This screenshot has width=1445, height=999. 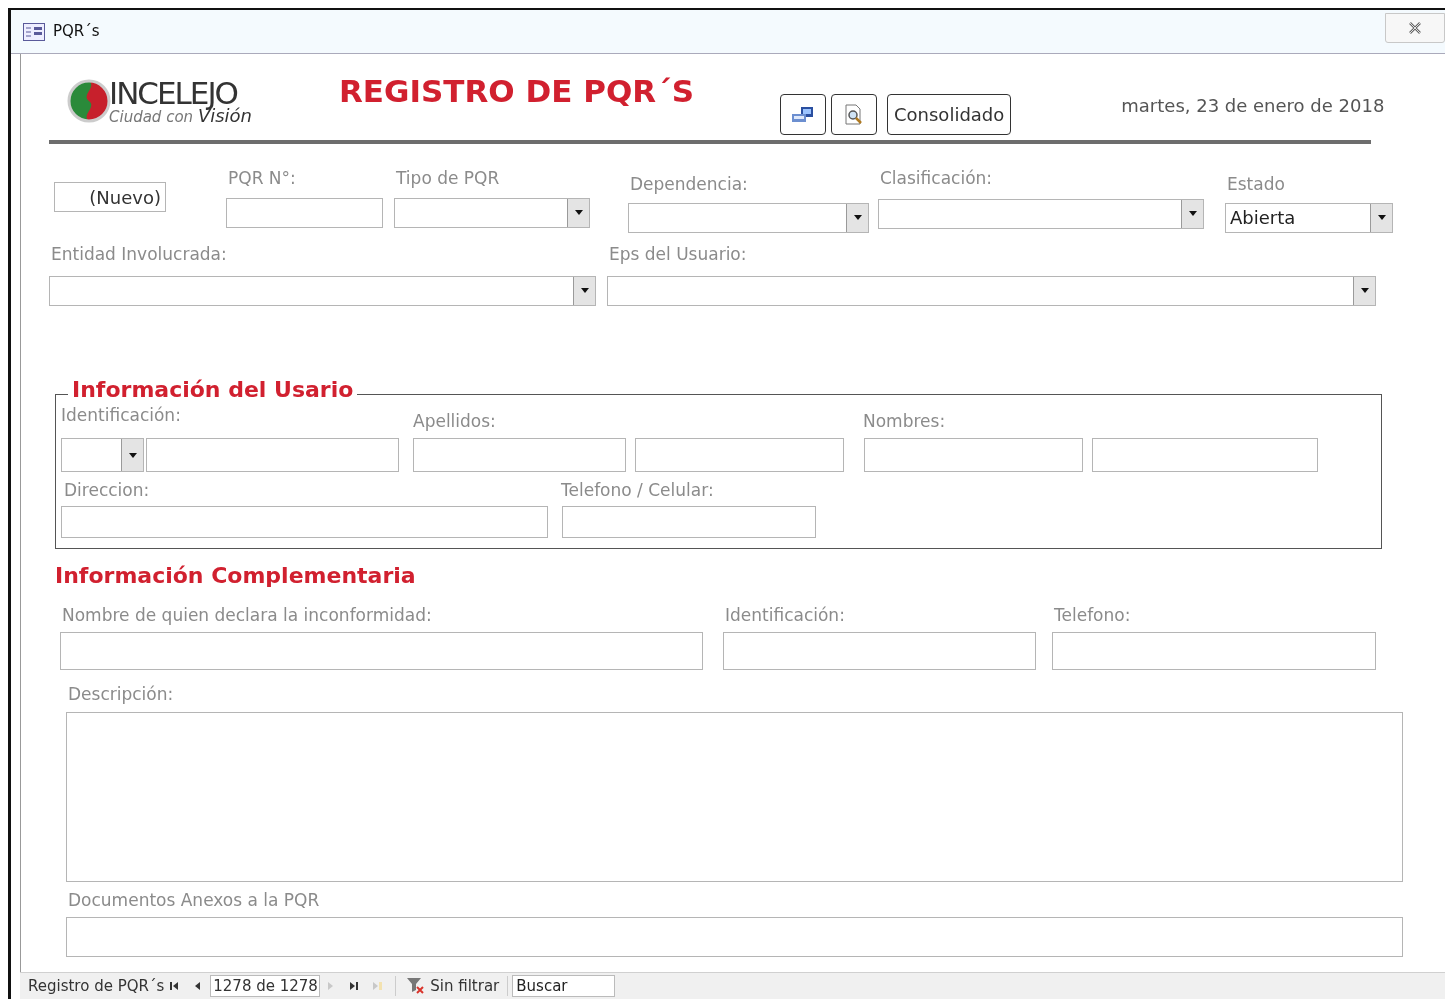 I want to click on computer-icon, so click(x=803, y=114).